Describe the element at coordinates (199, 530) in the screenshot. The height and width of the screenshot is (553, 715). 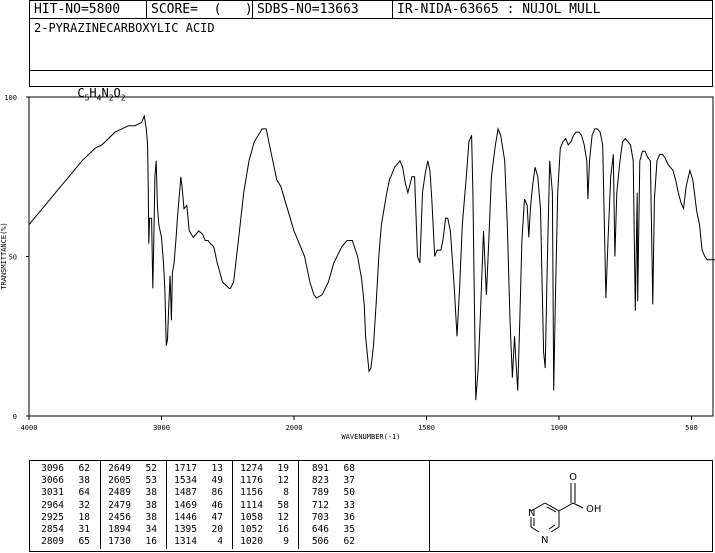
I see `peak-row: 1395 20` at that location.